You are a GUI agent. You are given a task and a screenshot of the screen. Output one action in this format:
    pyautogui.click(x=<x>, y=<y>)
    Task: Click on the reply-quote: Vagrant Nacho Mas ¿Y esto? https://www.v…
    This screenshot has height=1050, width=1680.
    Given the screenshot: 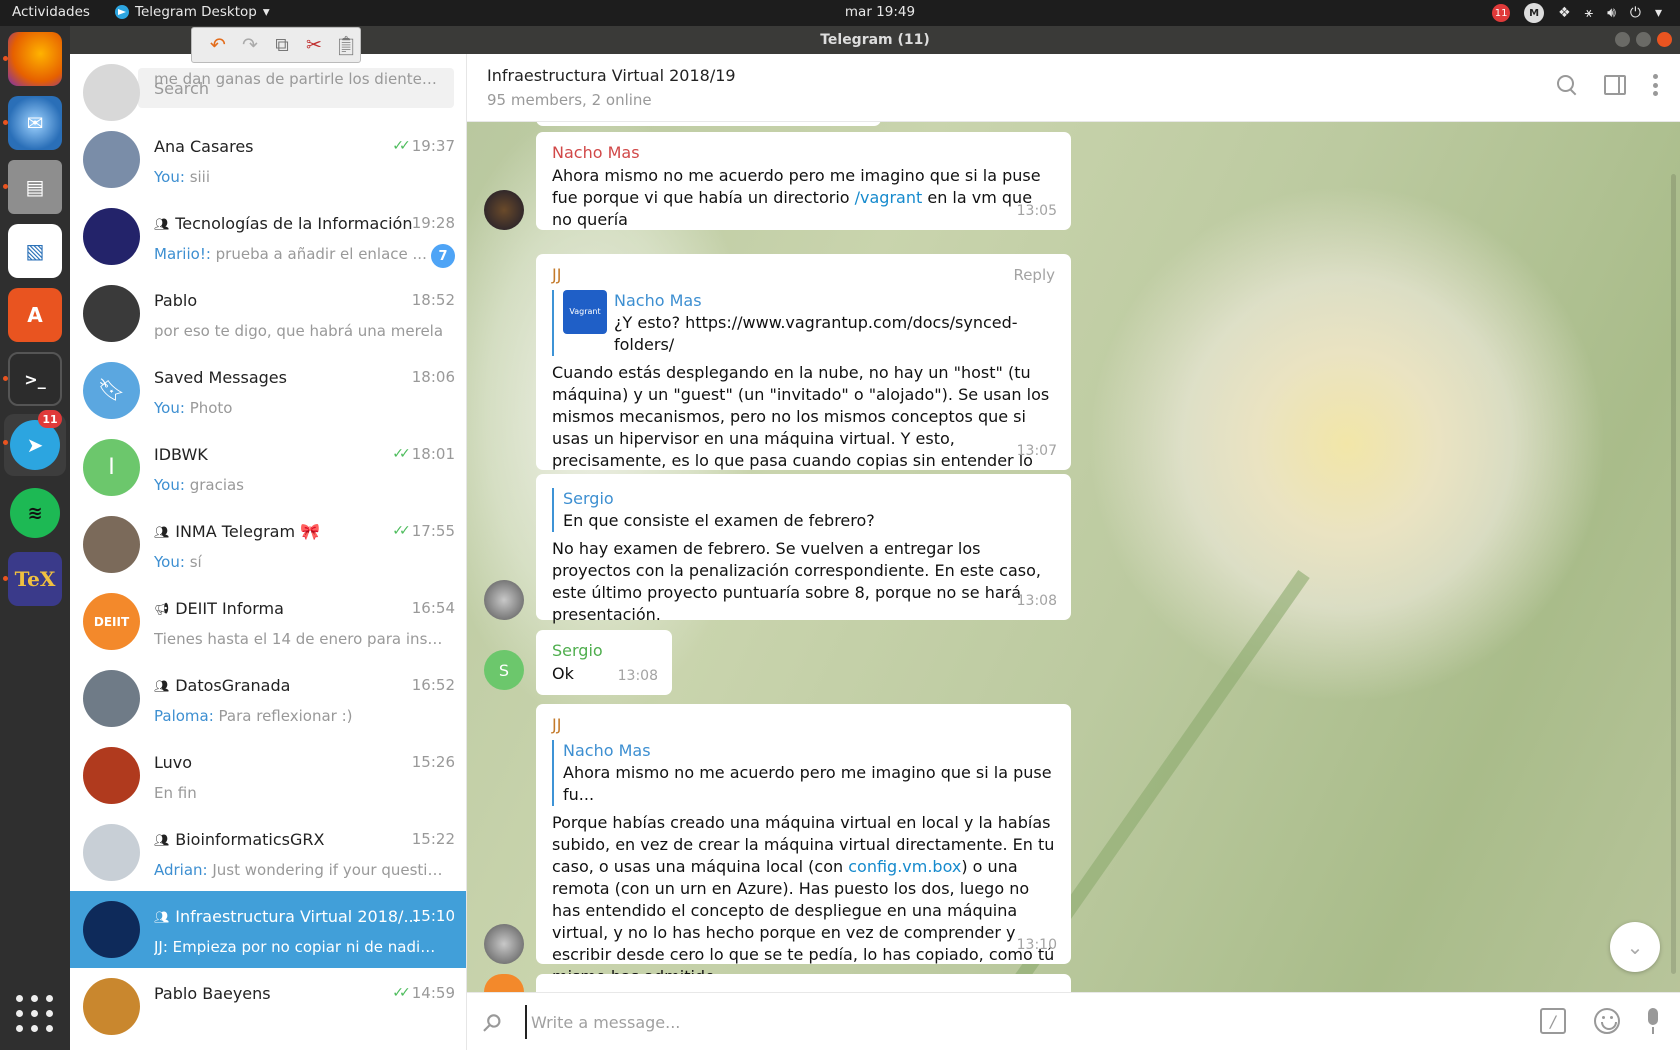 What is the action you would take?
    pyautogui.click(x=803, y=323)
    